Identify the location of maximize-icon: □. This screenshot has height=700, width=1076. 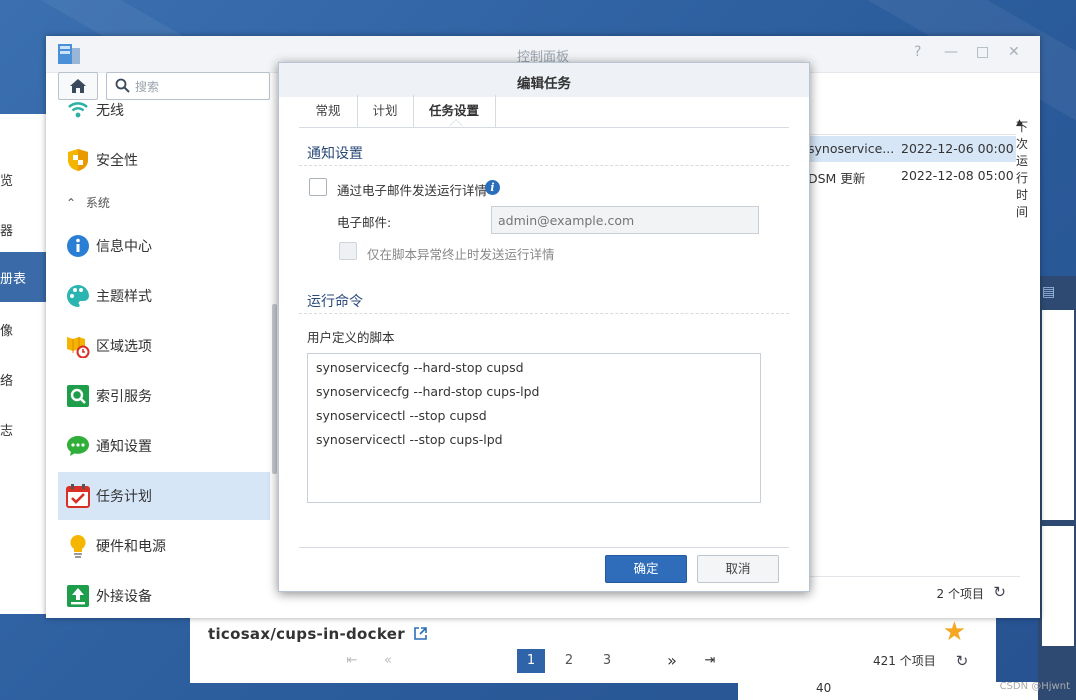
(982, 52).